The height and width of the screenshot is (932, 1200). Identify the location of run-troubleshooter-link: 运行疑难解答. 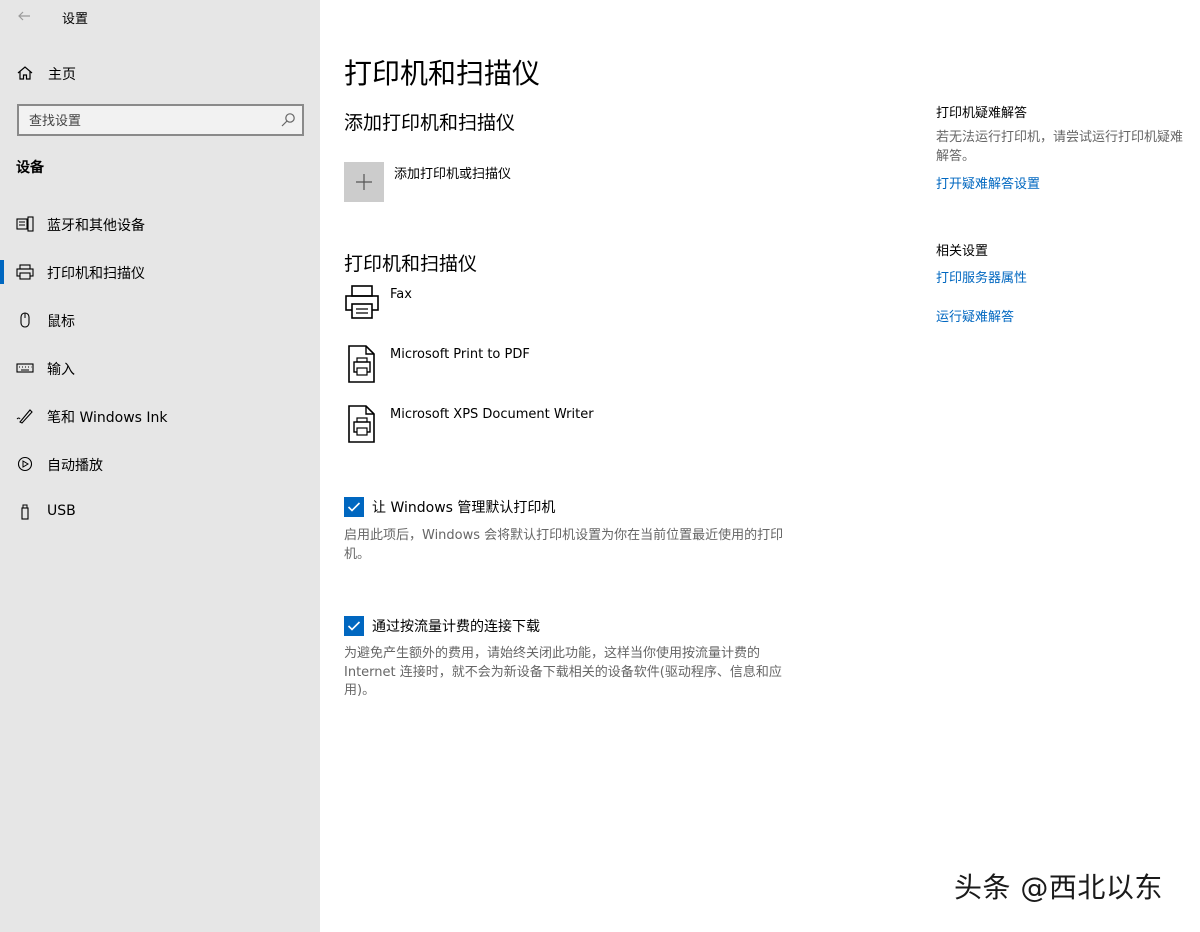
(975, 315).